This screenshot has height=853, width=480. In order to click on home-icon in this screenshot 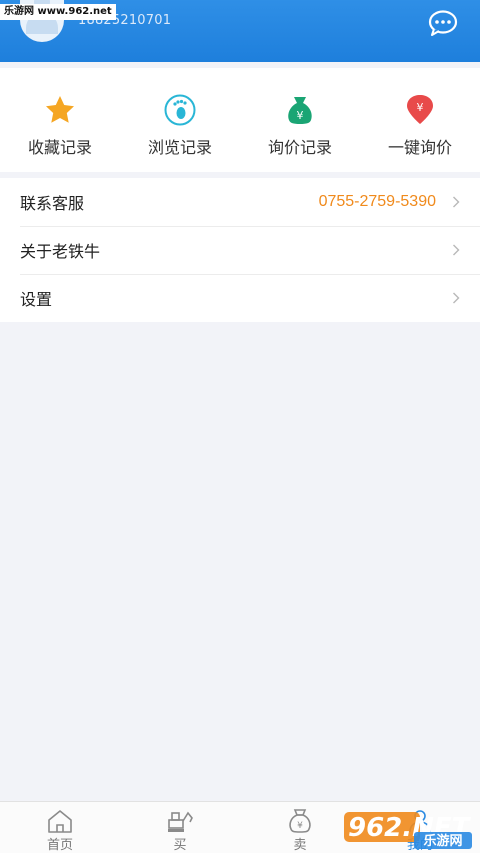, I will do `click(60, 821)`.